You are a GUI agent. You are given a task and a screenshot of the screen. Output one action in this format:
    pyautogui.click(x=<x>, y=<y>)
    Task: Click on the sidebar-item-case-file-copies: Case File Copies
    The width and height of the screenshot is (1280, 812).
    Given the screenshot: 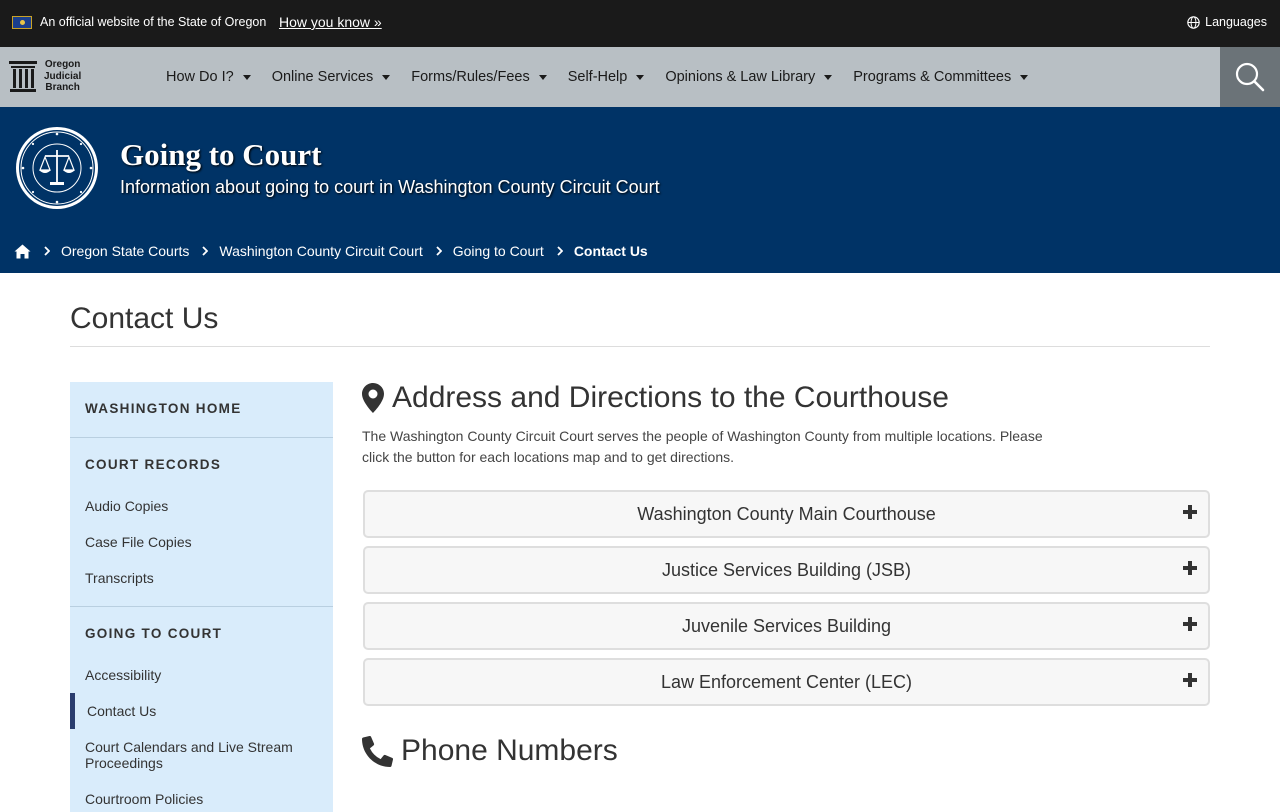 What is the action you would take?
    pyautogui.click(x=138, y=542)
    